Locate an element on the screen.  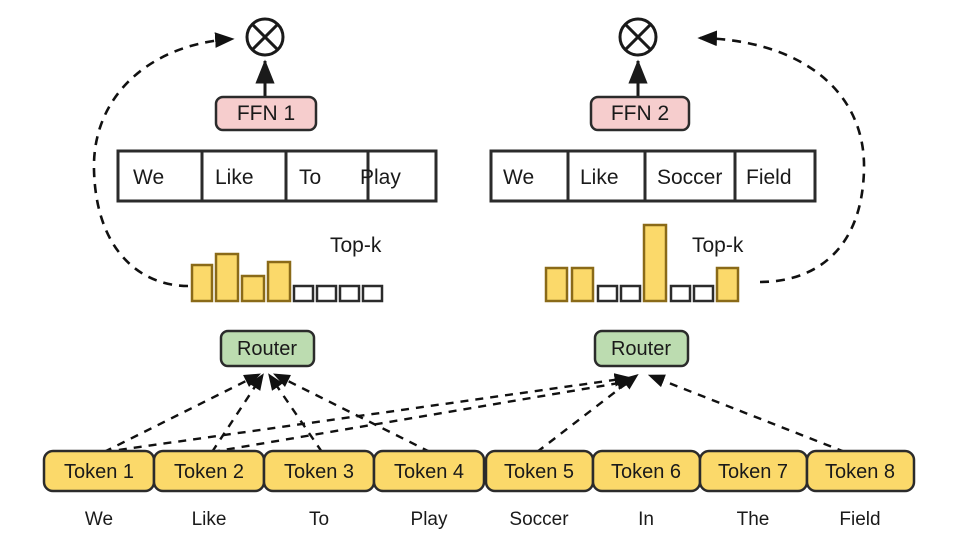
router-2-box: Router is located at coordinates (641, 348).